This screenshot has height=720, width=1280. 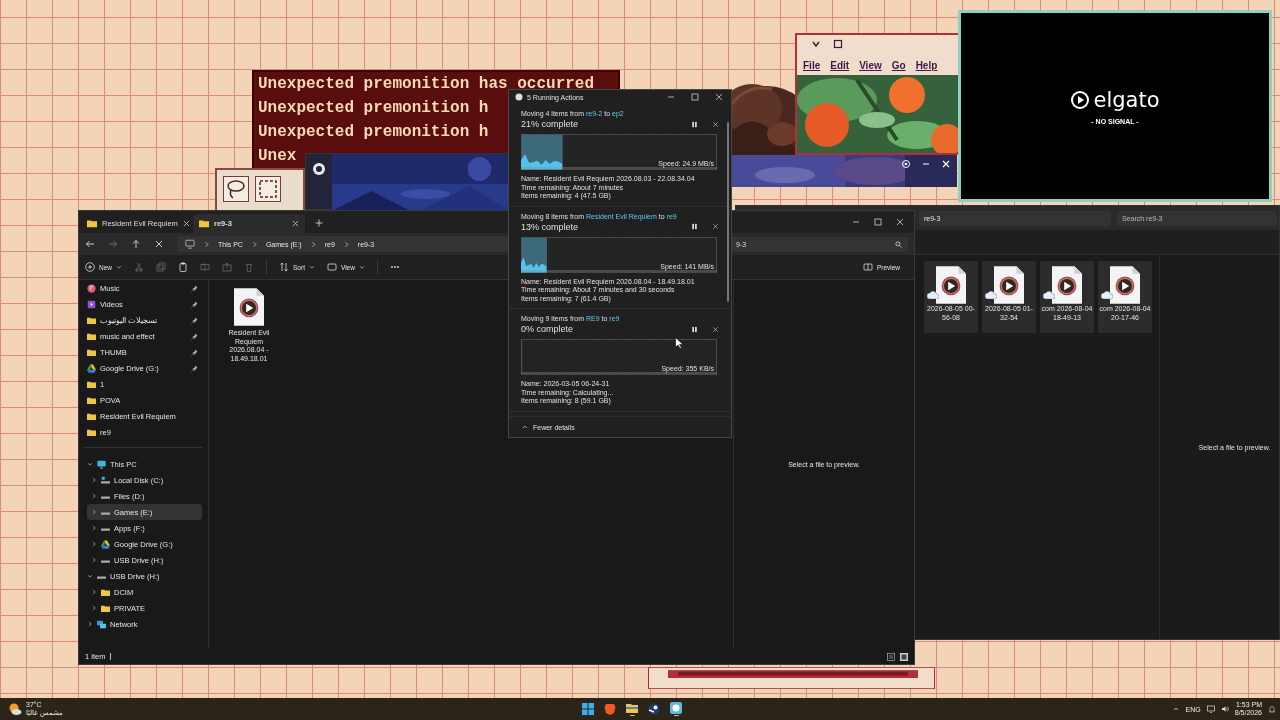 I want to click on taskbar-app, so click(x=676, y=709).